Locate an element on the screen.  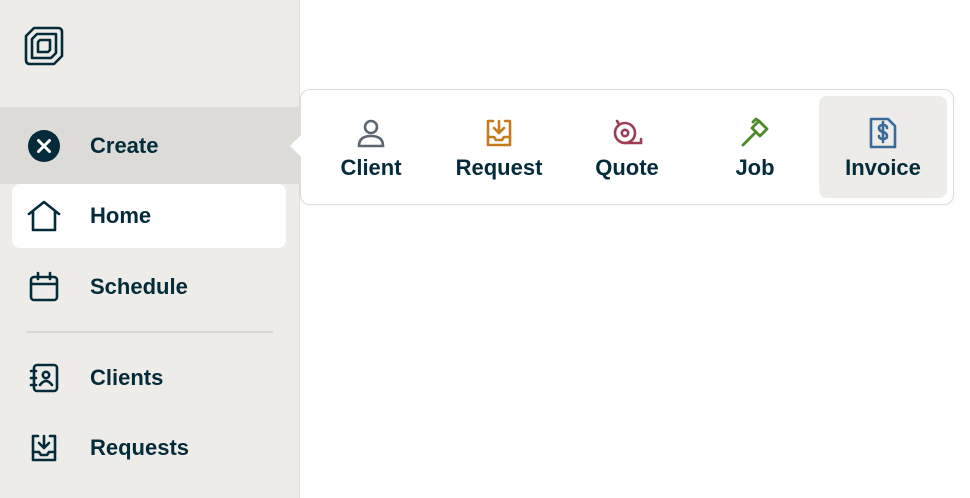
menu-item-label: Request is located at coordinates (499, 167).